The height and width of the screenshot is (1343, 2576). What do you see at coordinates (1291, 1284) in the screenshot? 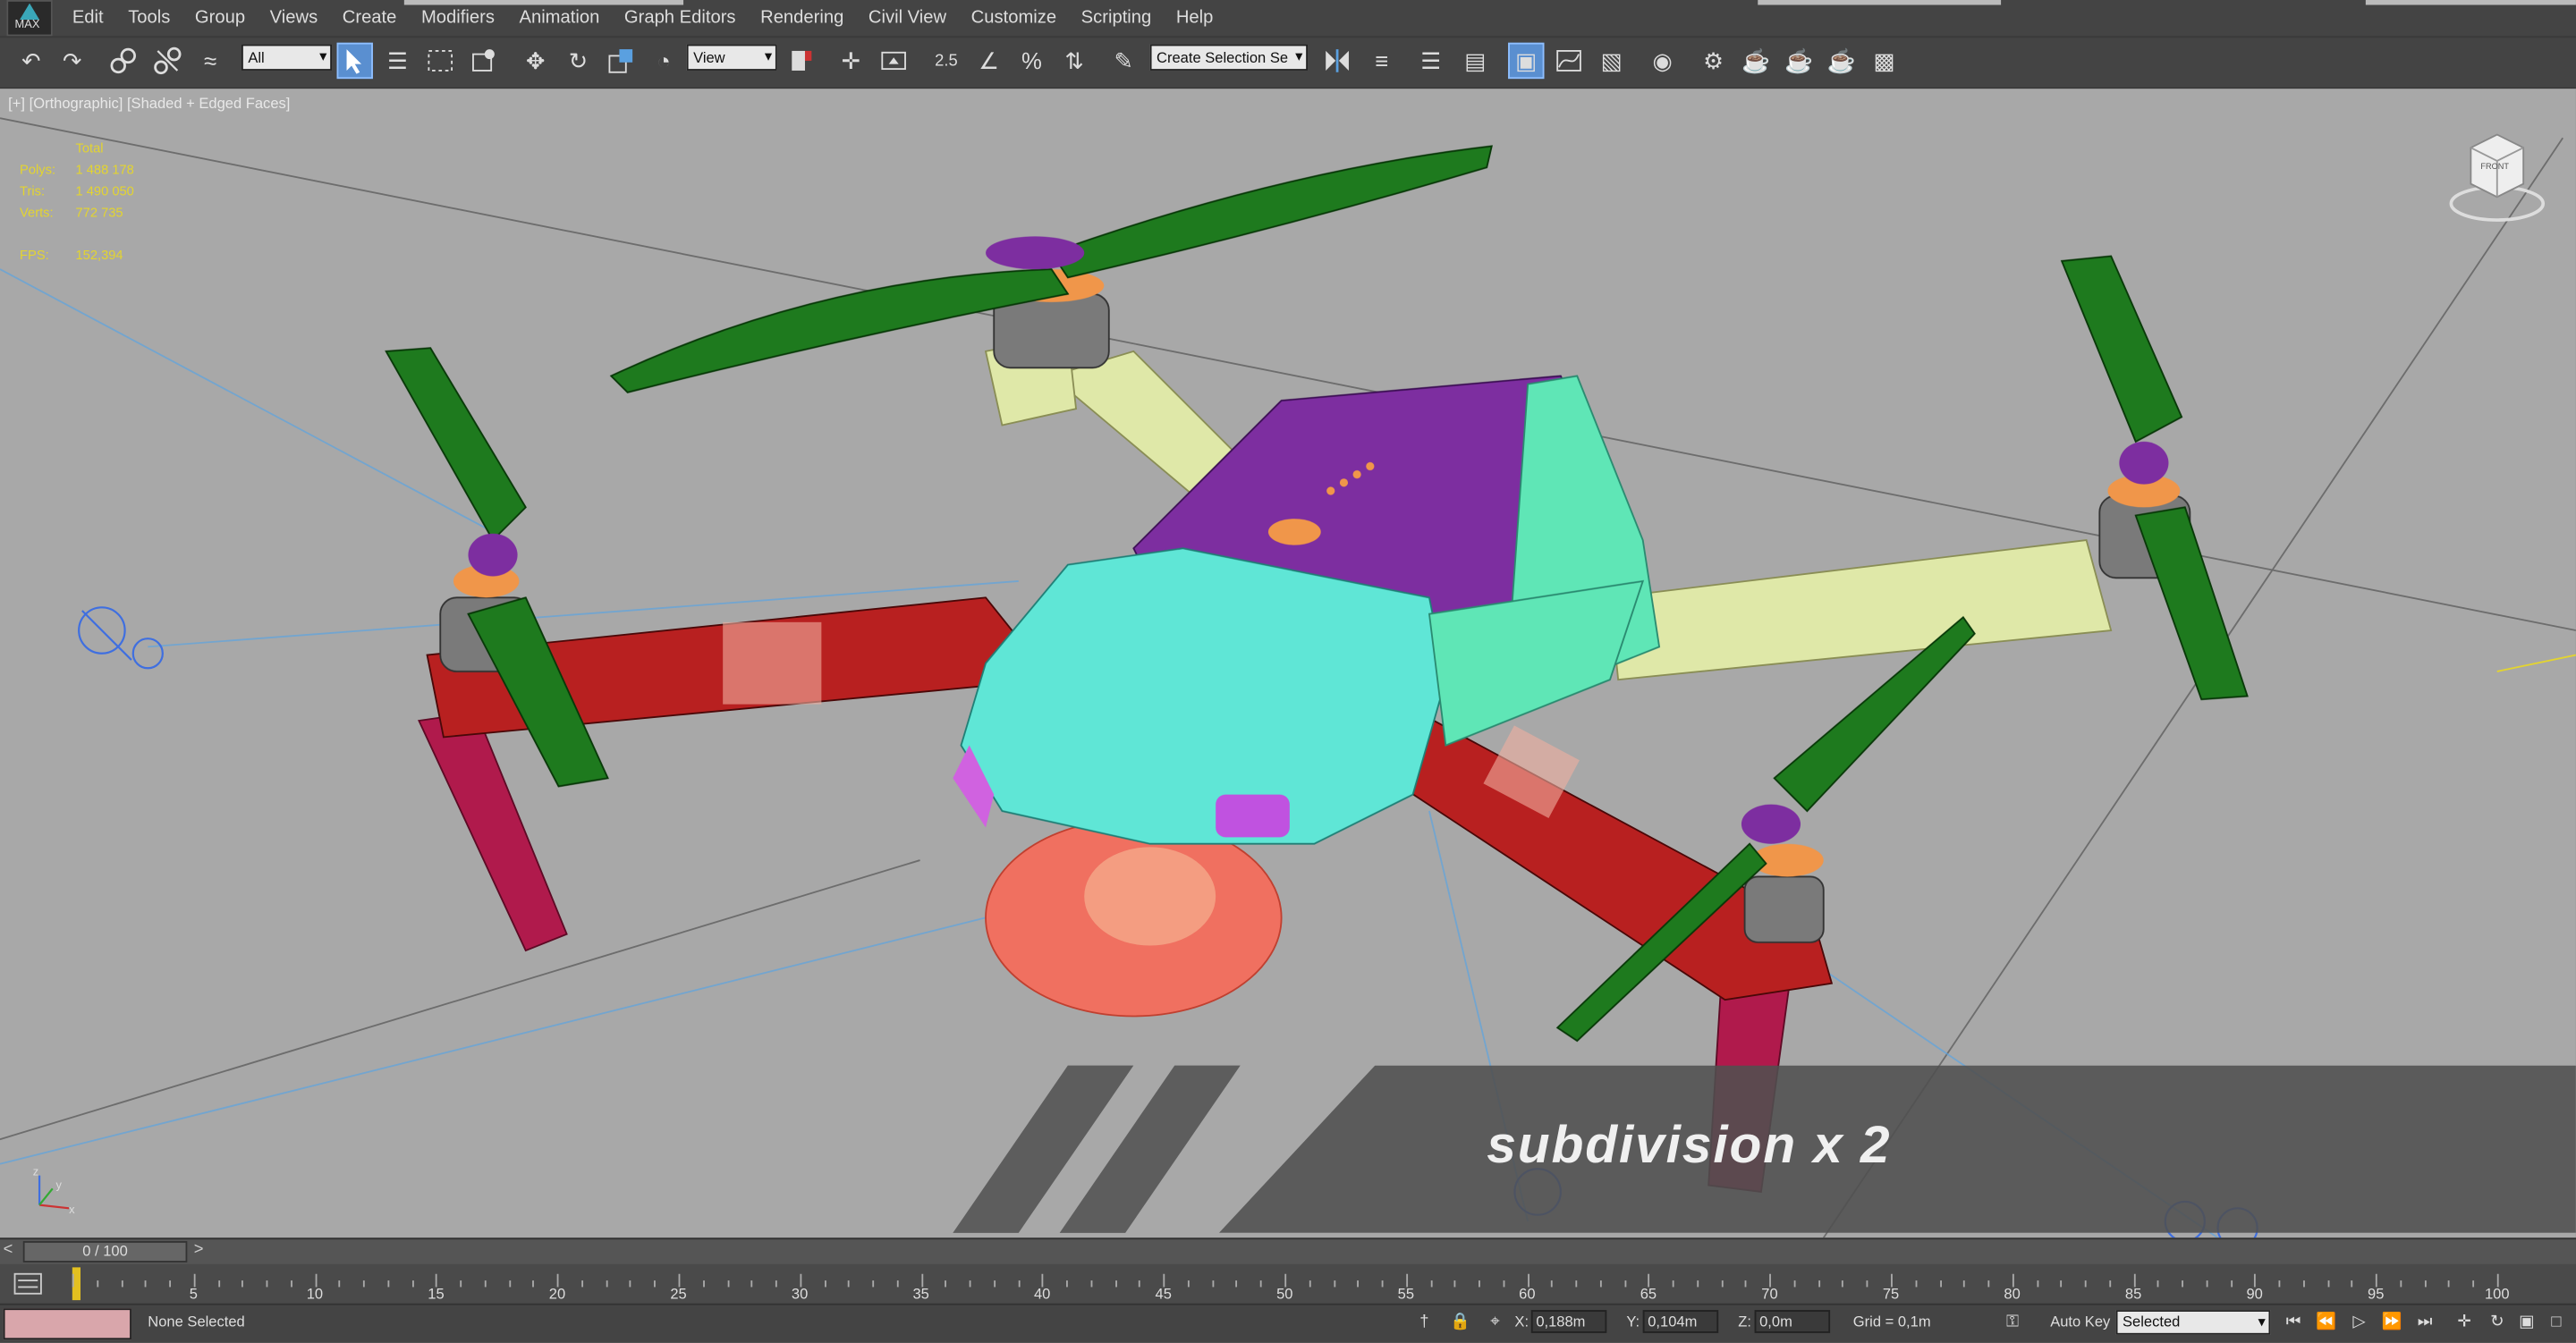
I see `frame-ruler: 5 10 15 20 25 30 35 40 45 50 55 60 65 70 75 80 85 90 95 100` at bounding box center [1291, 1284].